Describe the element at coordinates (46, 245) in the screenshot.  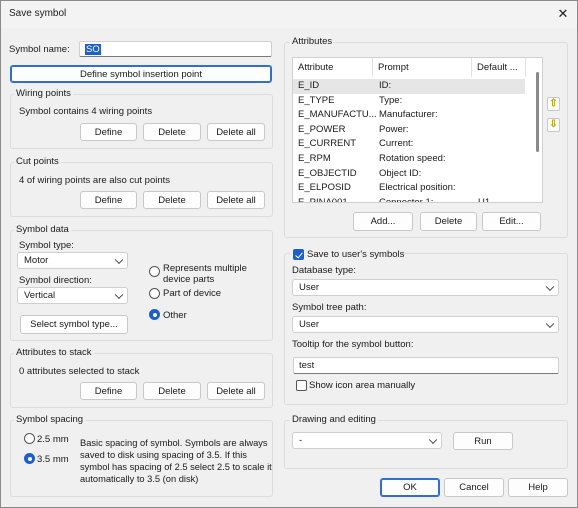
I see `symbol-type-label: Symbol type:` at that location.